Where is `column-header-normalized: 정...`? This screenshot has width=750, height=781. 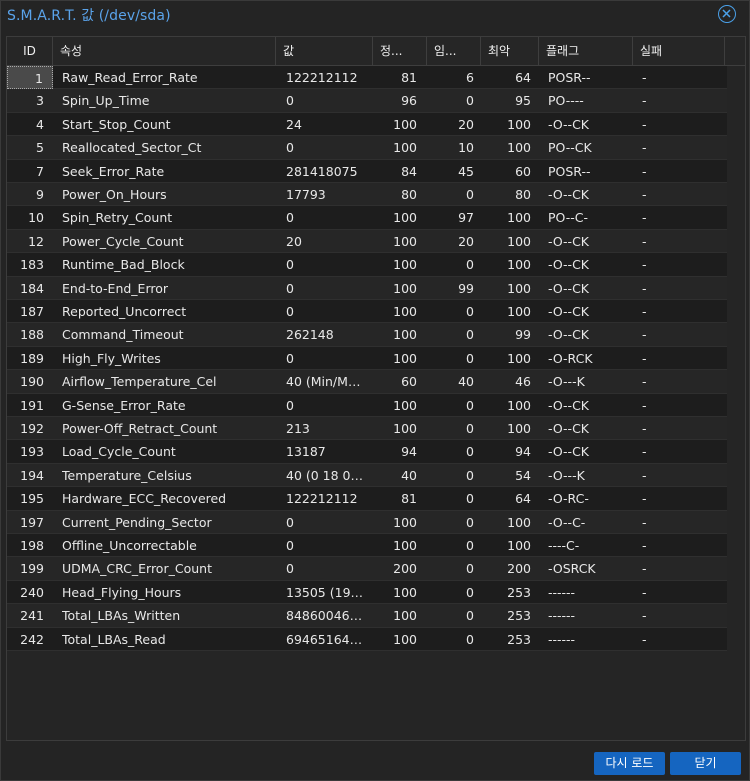
column-header-normalized: 정... is located at coordinates (400, 51).